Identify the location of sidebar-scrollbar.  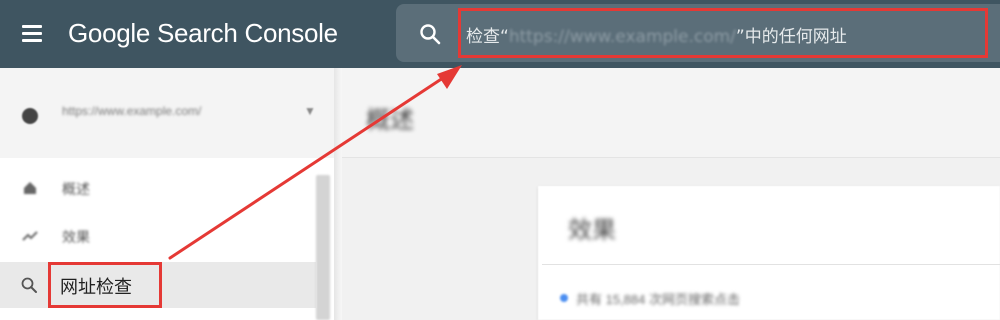
(323, 247).